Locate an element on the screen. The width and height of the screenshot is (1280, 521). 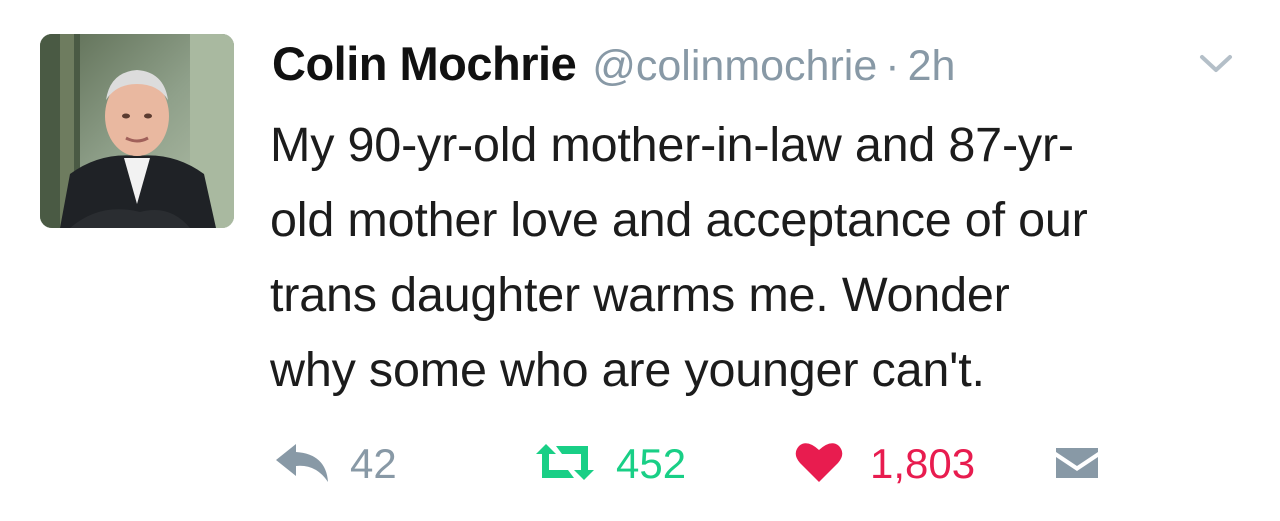
heart-icon is located at coordinates (819, 464).